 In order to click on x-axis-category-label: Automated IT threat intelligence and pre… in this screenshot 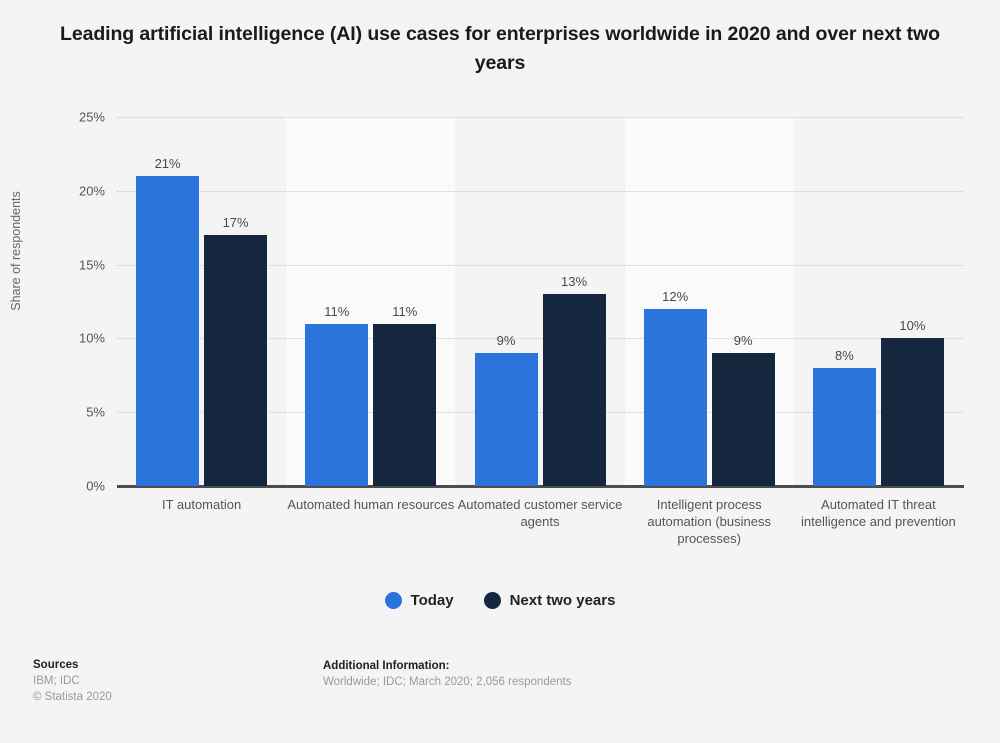, I will do `click(878, 513)`.